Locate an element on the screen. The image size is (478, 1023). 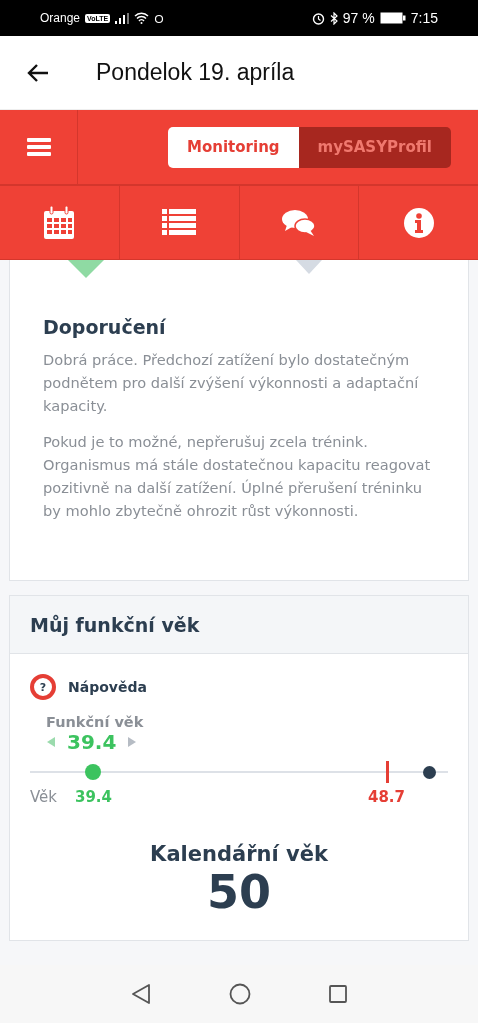
segment-tab: Monitoring is located at coordinates (233, 147).